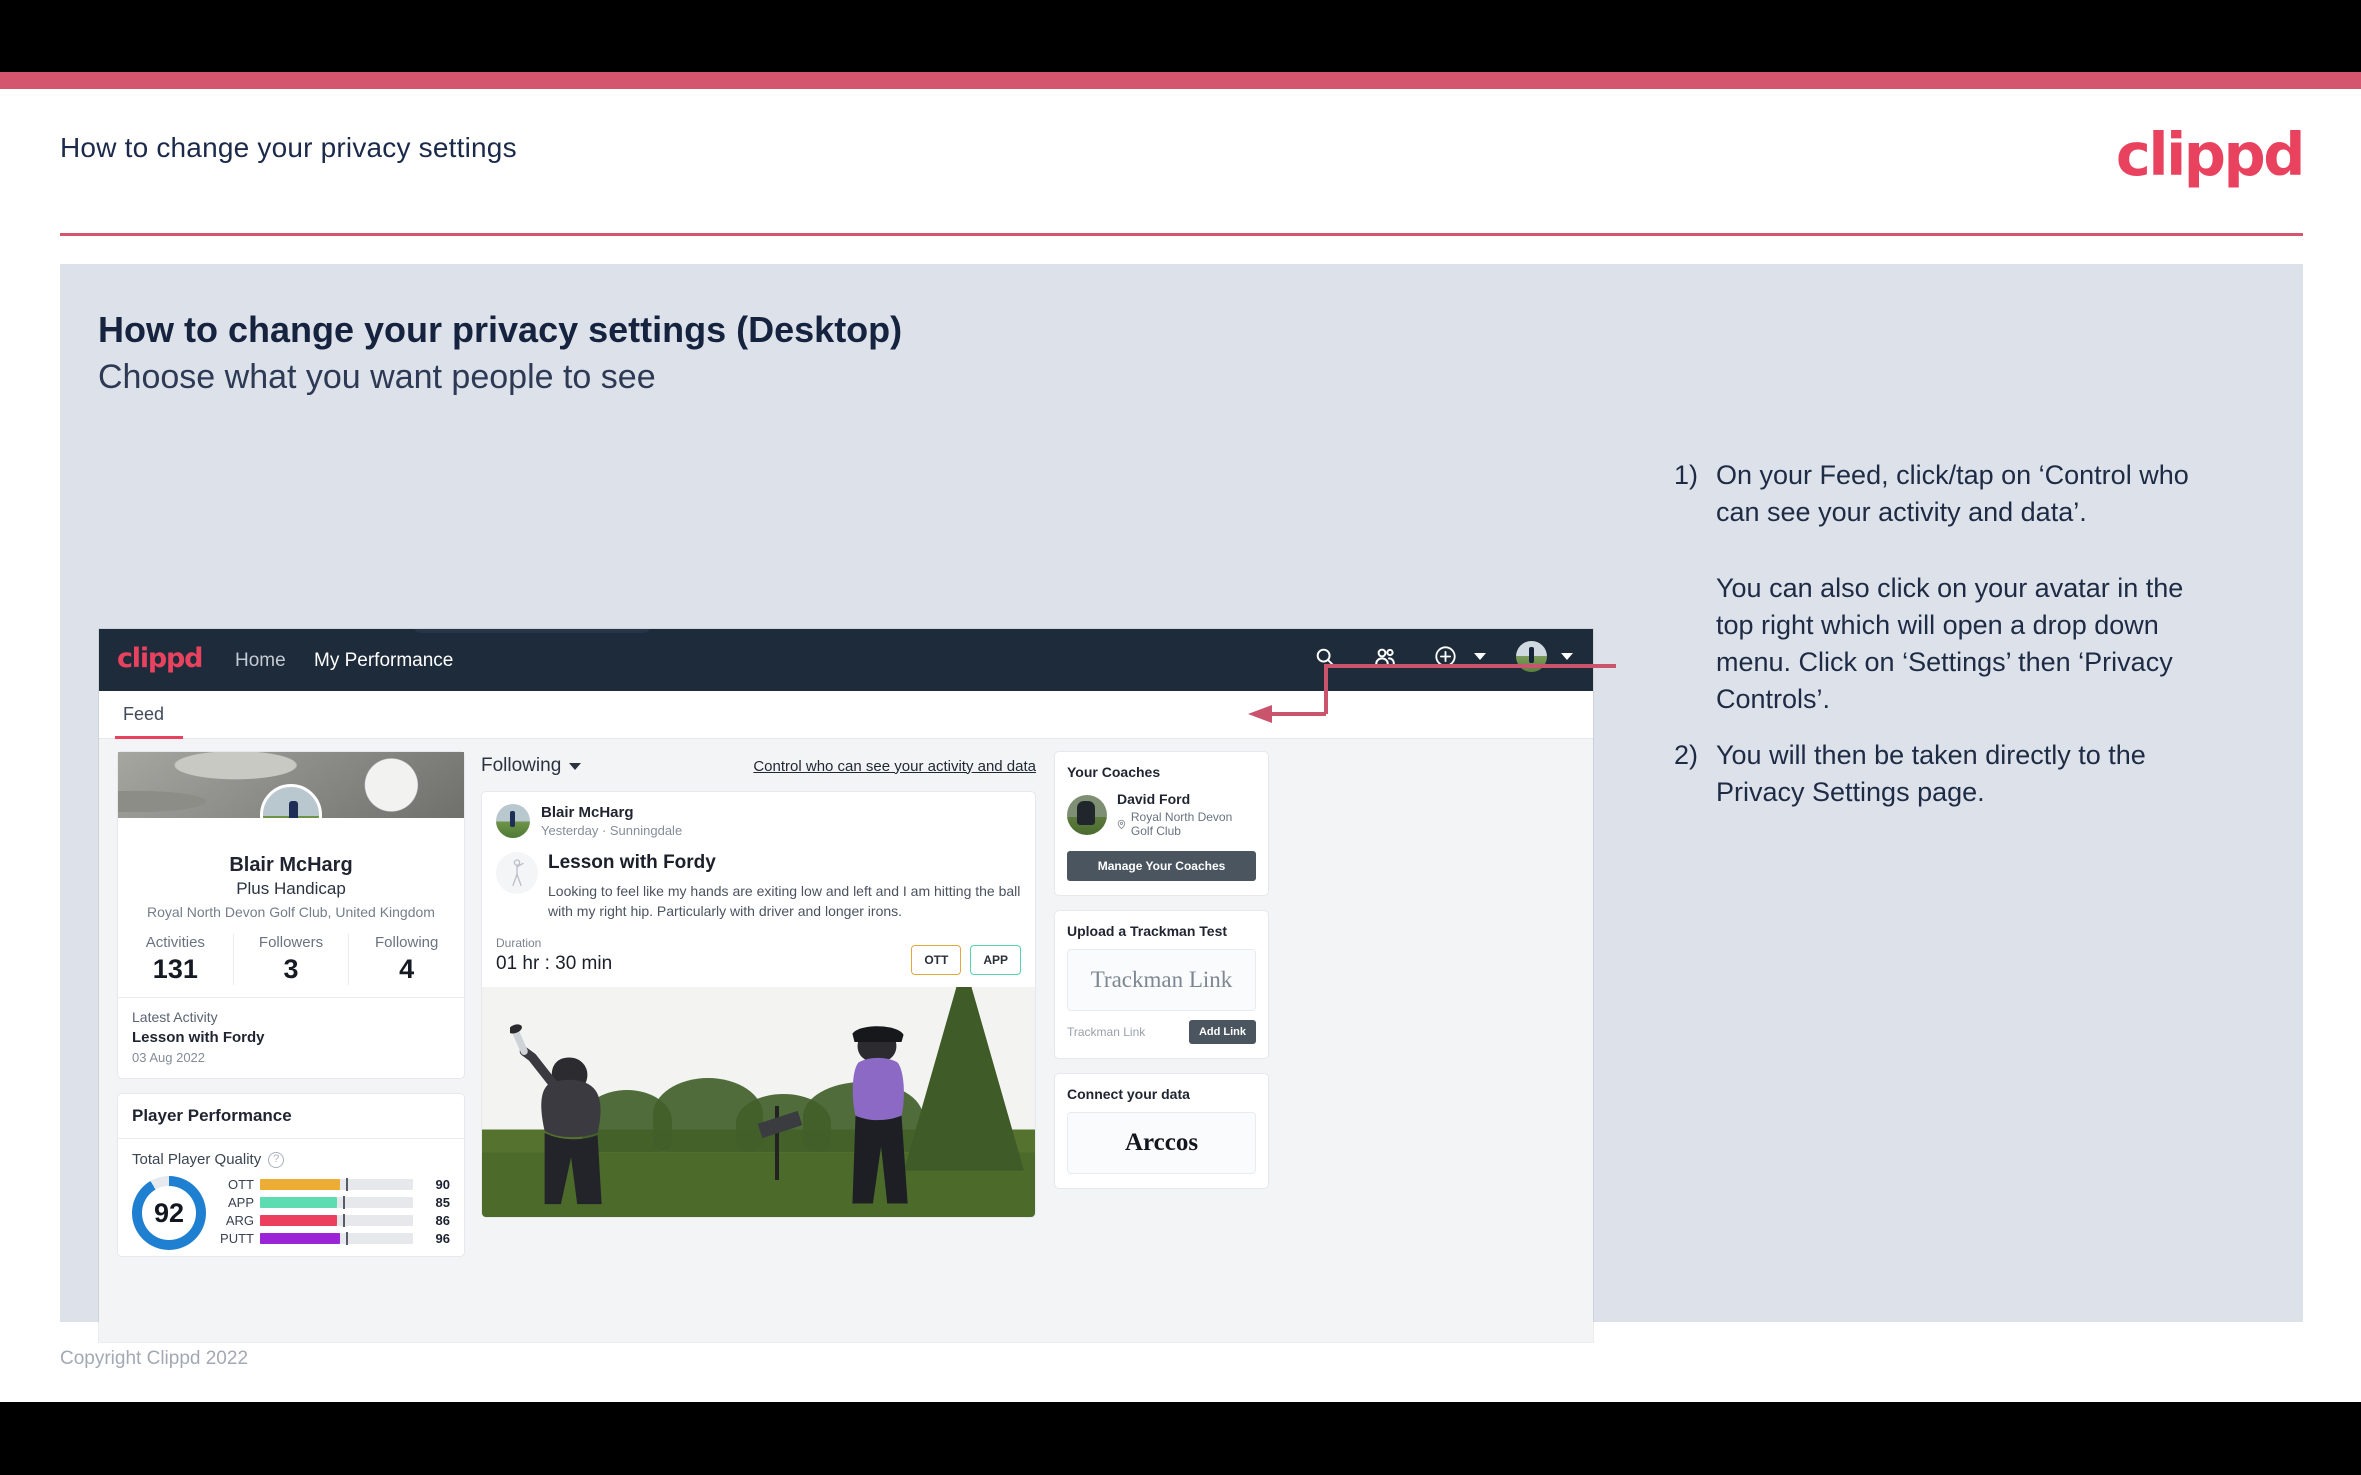 Image resolution: width=2361 pixels, height=1475 pixels. What do you see at coordinates (513, 821) in the screenshot?
I see `post-author-avatar` at bounding box center [513, 821].